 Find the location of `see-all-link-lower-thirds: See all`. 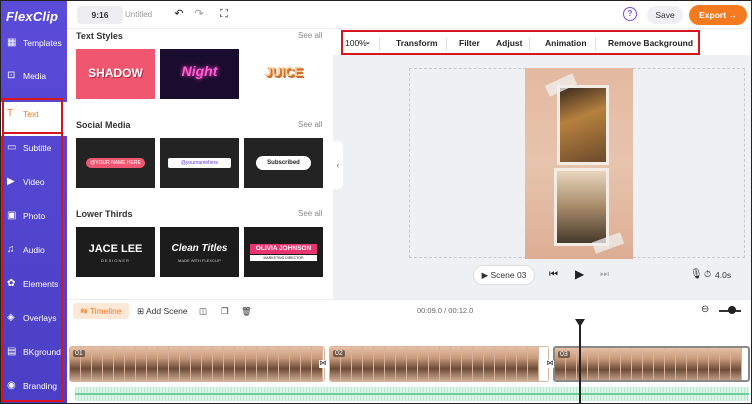

see-all-link-lower-thirds: See all is located at coordinates (310, 213).